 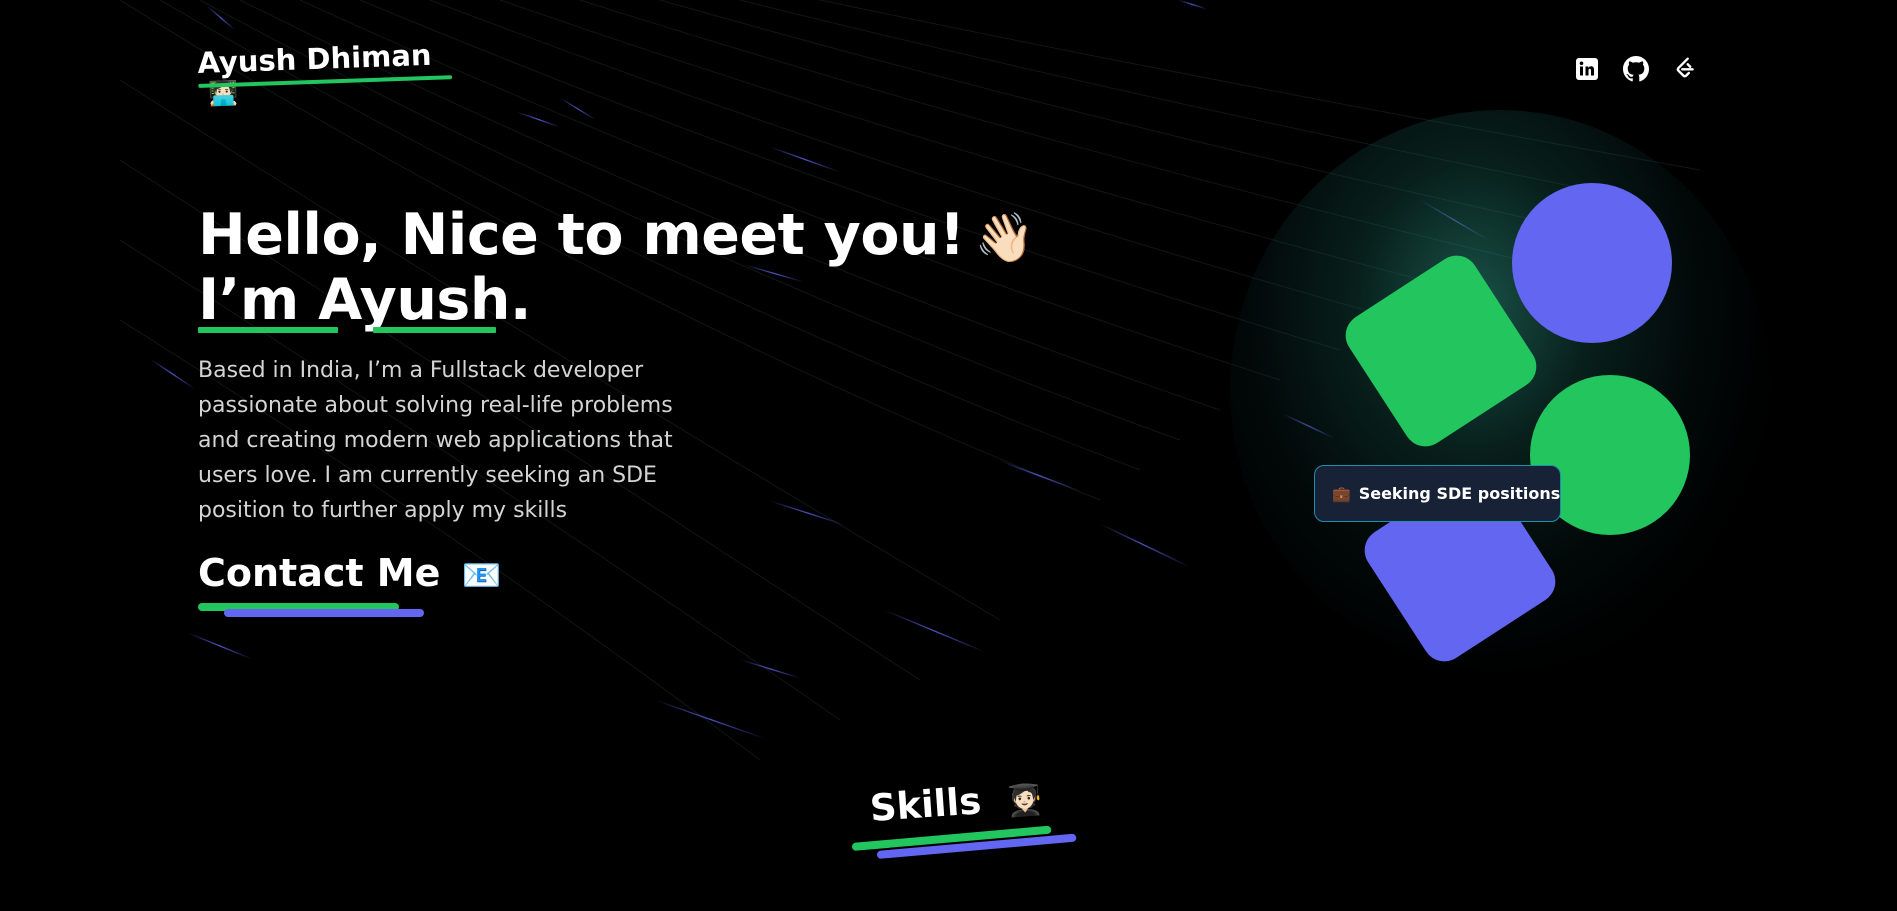 What do you see at coordinates (1024, 800) in the screenshot?
I see `student-emoji: 🧑🏻‍🎓` at bounding box center [1024, 800].